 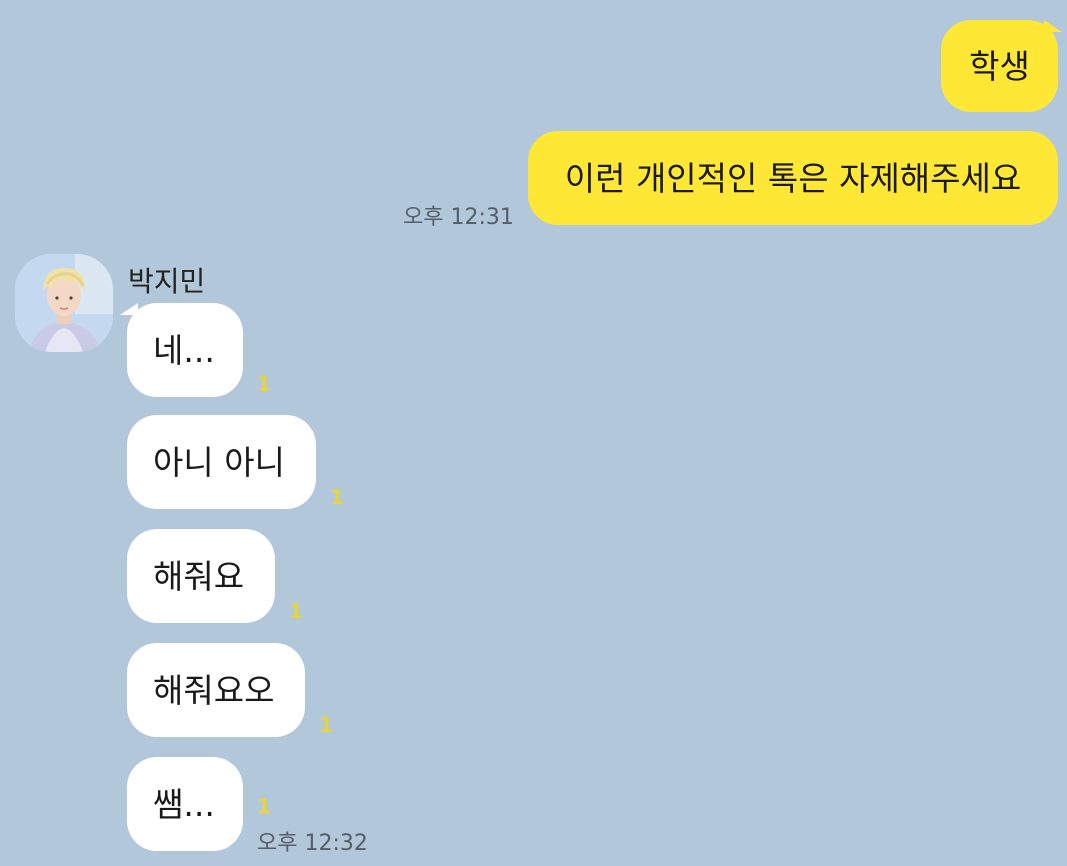 I want to click on message-text: 이런 개인적인 톡은 자제해주세요, so click(x=793, y=178).